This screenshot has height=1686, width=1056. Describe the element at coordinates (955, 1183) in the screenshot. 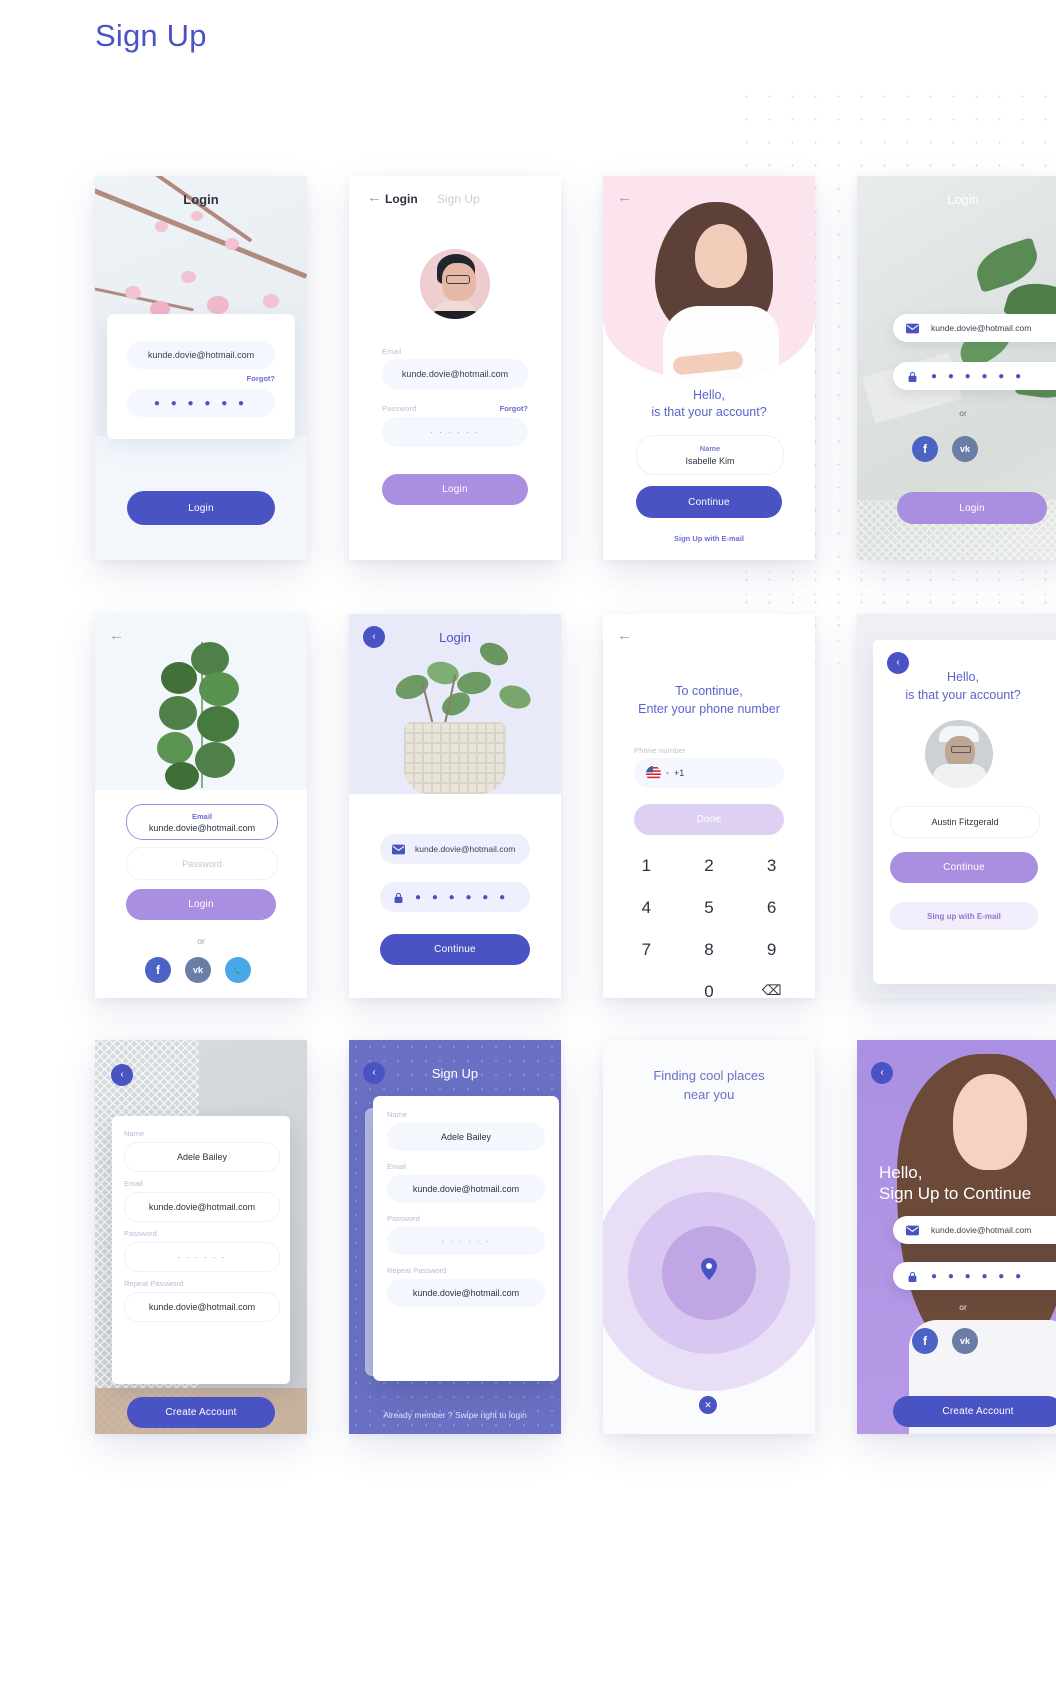

I see `headline: Hello, Sign Up to Continue` at that location.